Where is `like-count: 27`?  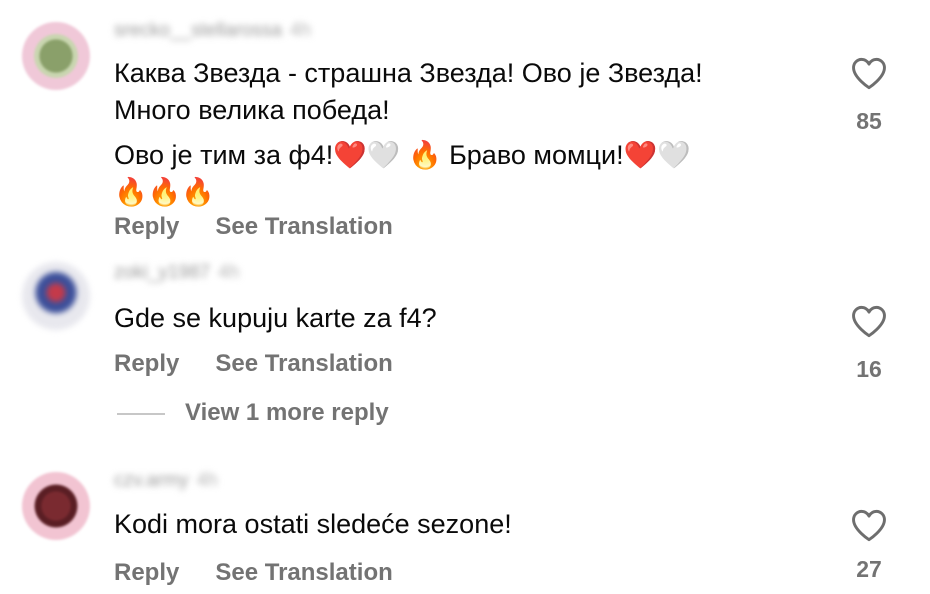 like-count: 27 is located at coordinates (869, 569).